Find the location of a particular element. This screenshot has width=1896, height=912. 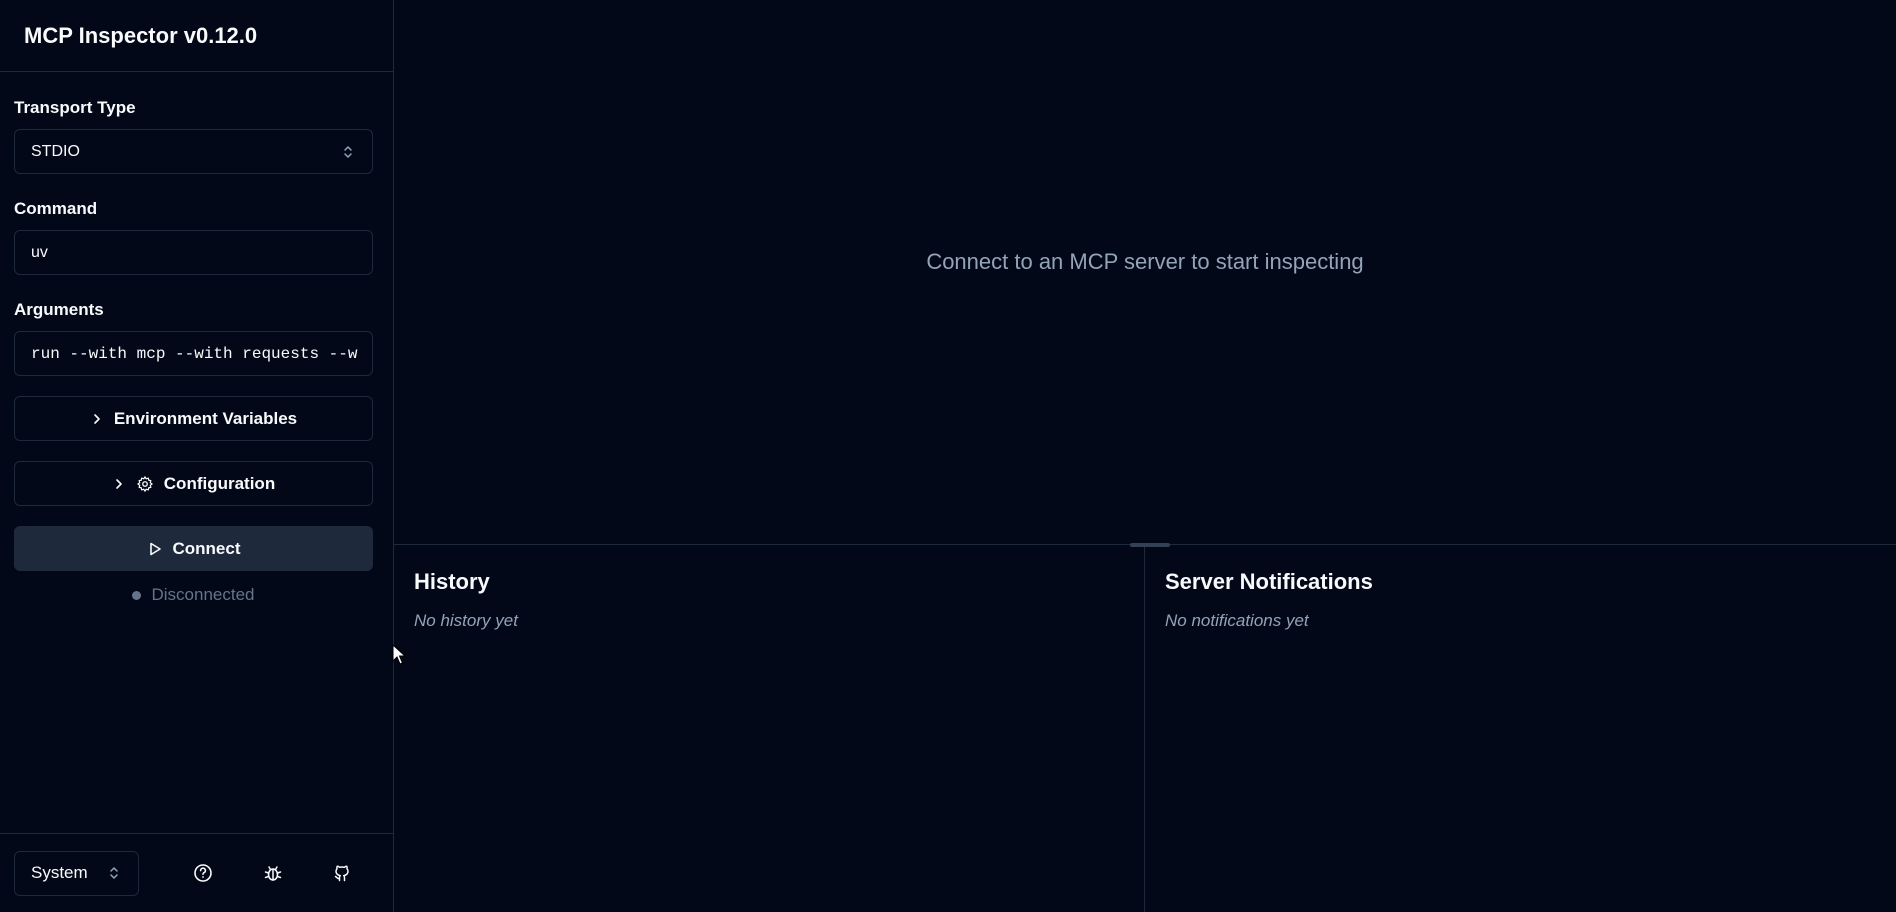

notifications-empty-message: No notifications yet is located at coordinates (1237, 620).